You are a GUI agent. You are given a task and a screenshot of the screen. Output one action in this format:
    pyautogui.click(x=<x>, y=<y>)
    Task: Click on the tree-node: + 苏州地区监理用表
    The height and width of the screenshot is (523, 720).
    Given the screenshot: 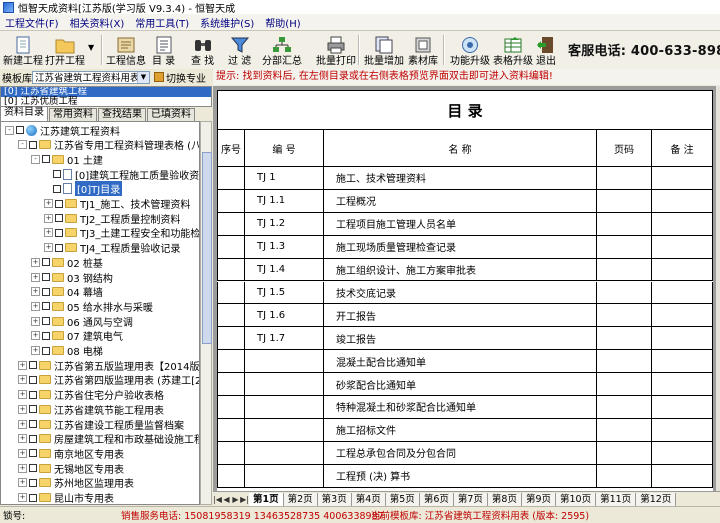 What is the action you would take?
    pyautogui.click(x=76, y=483)
    